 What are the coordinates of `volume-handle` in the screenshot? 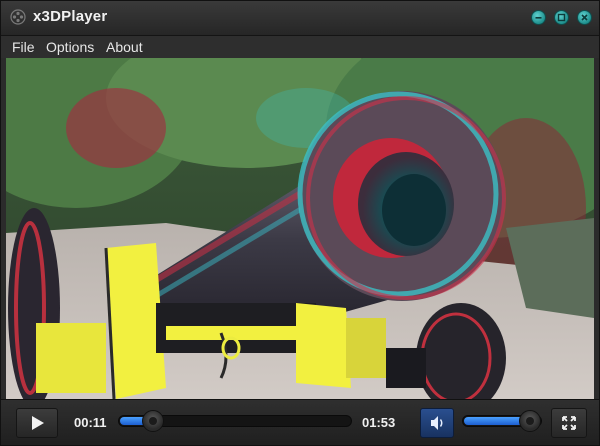 It's located at (530, 421).